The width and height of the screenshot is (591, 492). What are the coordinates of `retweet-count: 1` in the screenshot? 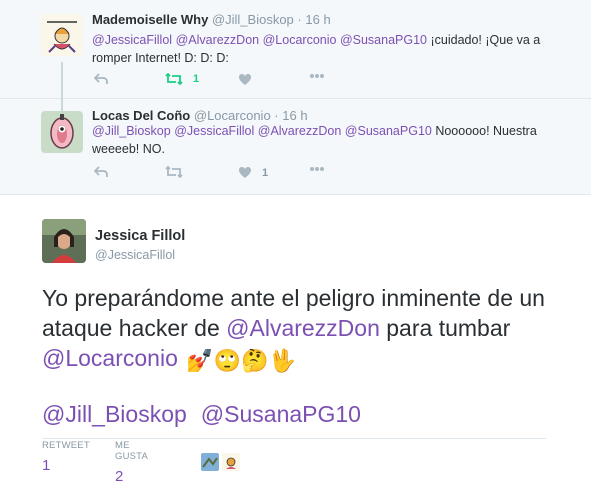 It's located at (196, 79).